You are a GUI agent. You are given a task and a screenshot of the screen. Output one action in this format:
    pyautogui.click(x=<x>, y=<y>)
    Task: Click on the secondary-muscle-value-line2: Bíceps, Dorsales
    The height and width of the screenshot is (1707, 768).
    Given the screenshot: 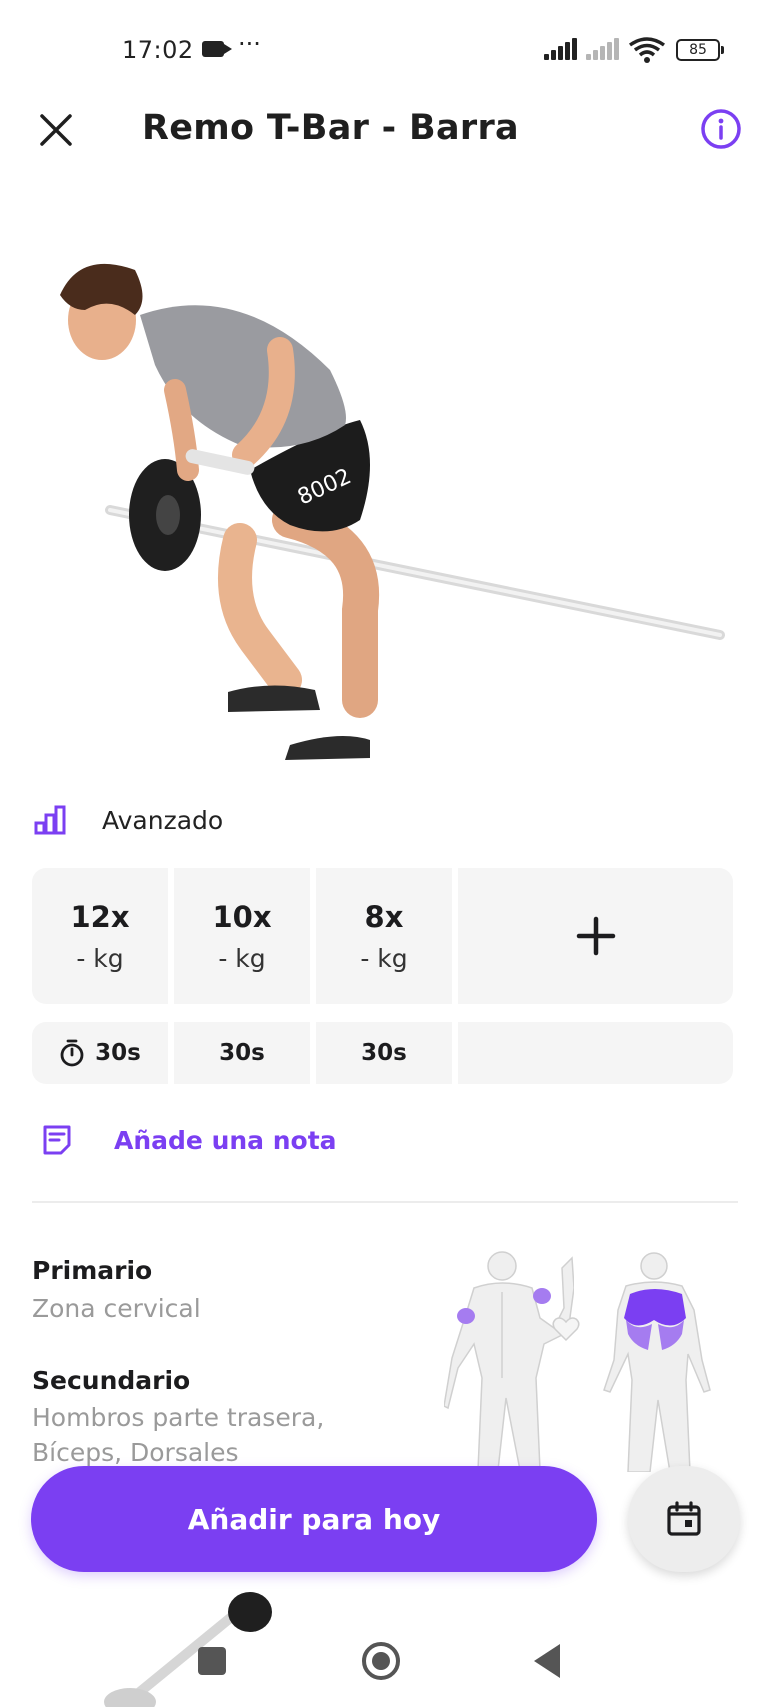 What is the action you would take?
    pyautogui.click(x=135, y=1452)
    